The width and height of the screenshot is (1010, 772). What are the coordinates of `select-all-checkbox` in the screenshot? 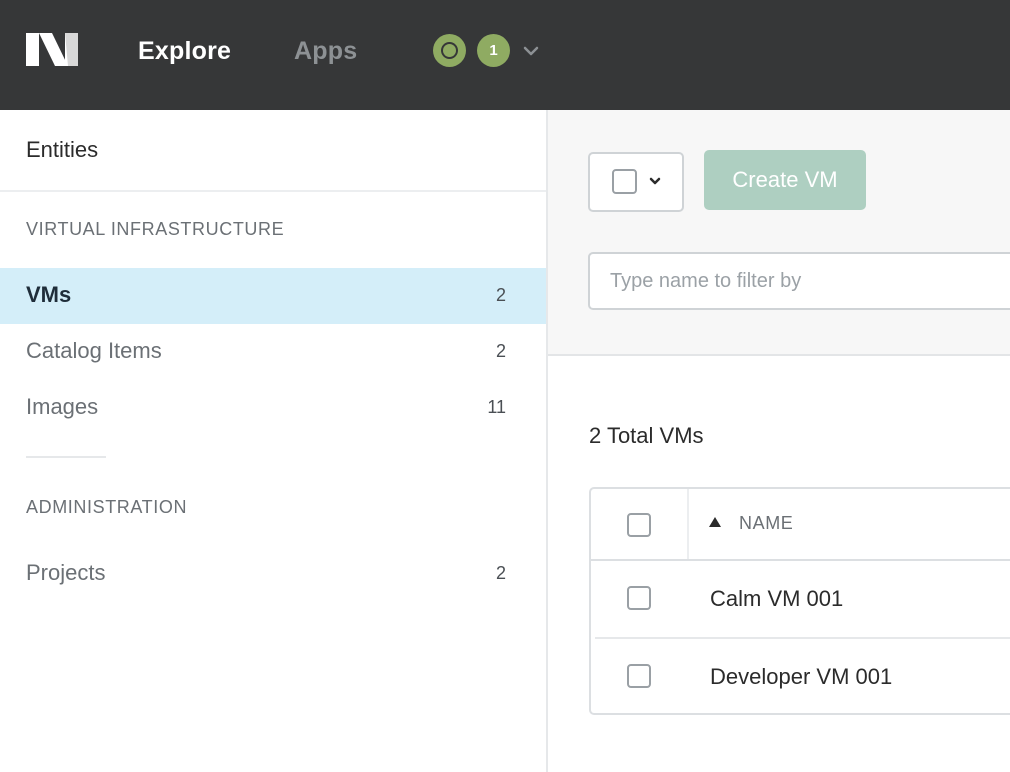 It's located at (624, 181).